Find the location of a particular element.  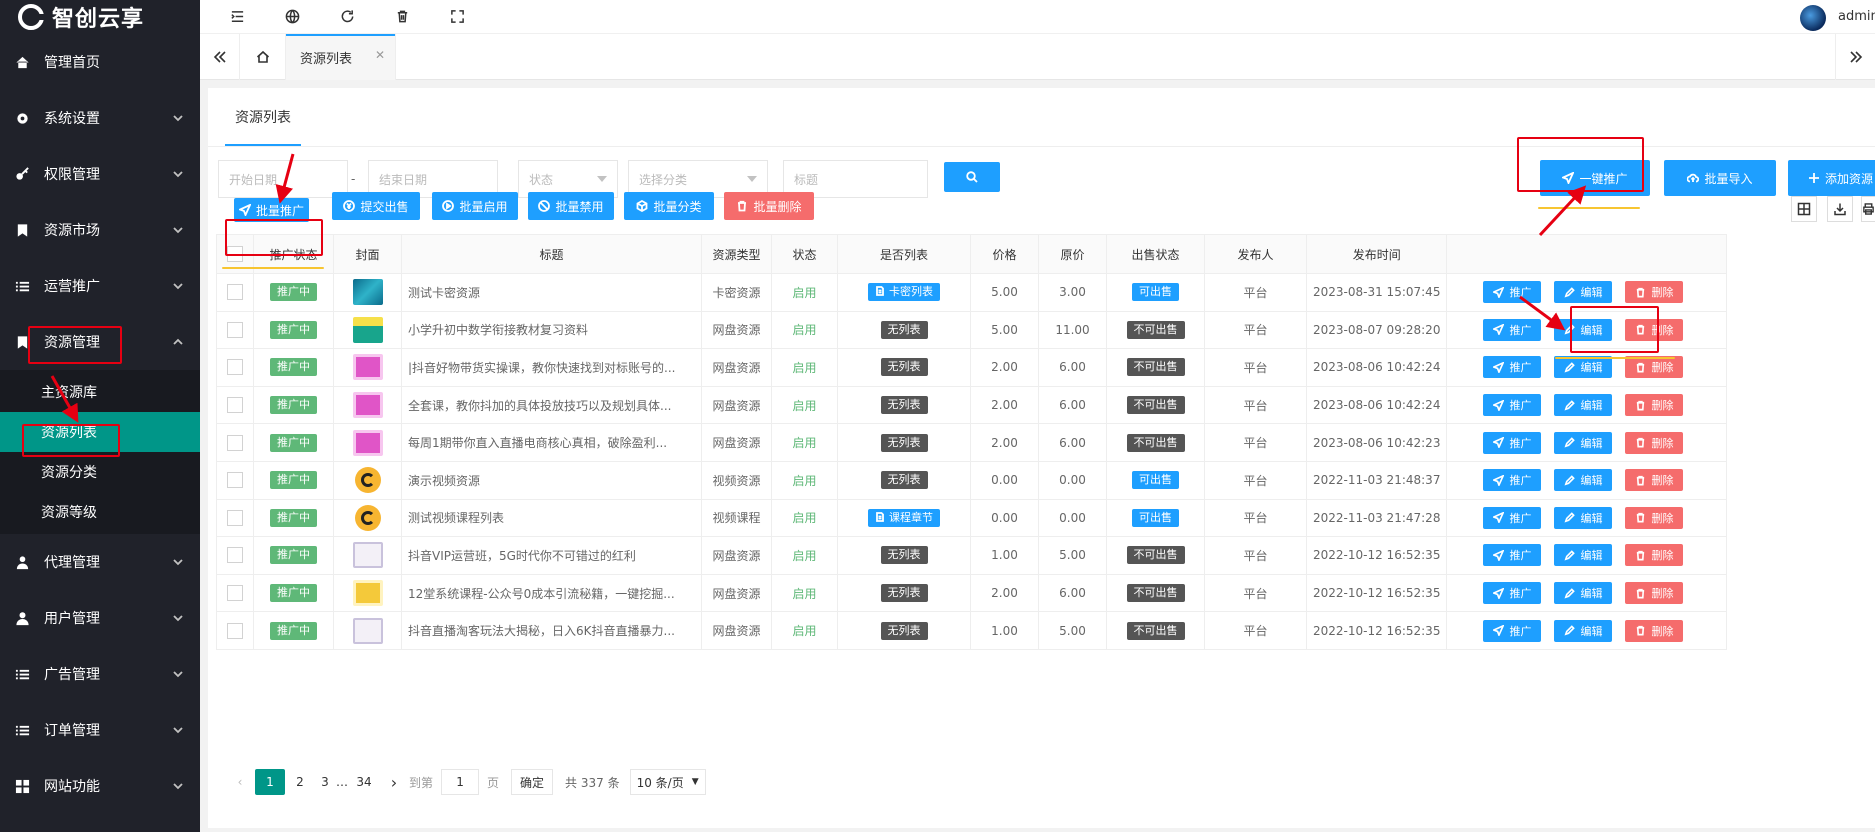

sidebar-subitem-3: 资源等级 is located at coordinates (100, 512).